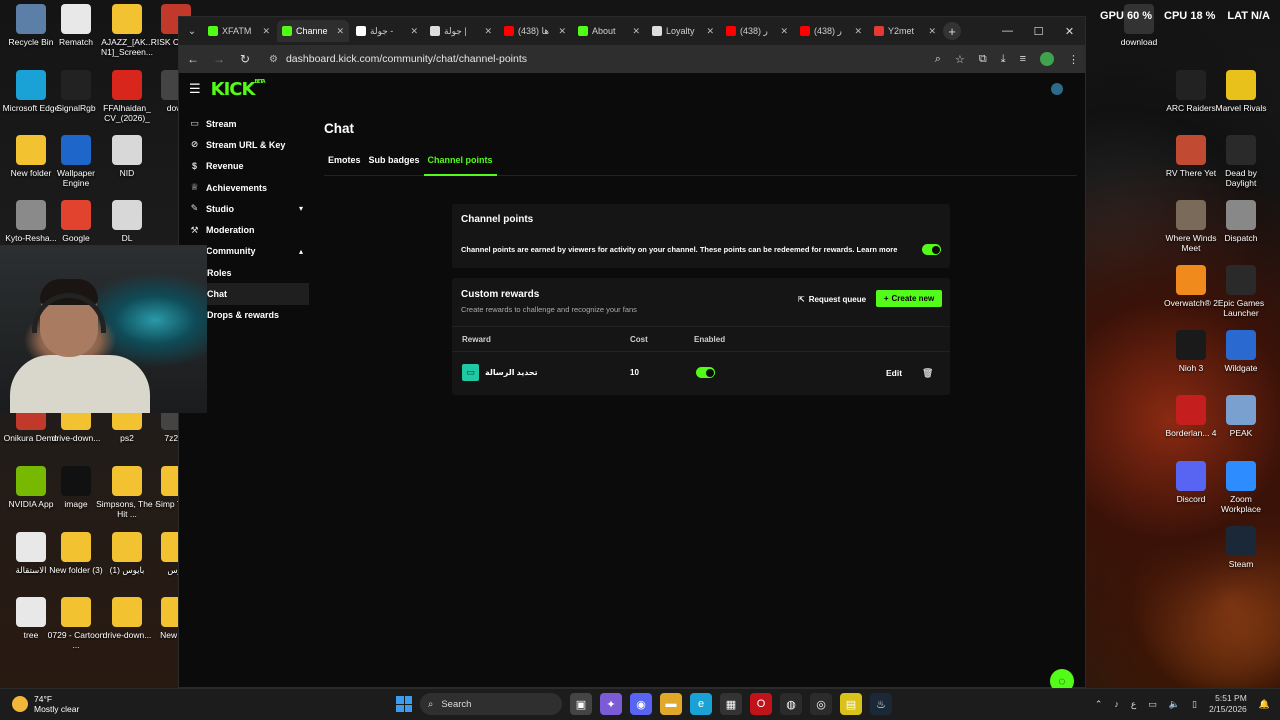 This screenshot has width=1280, height=720. I want to click on downloads-icon: ⤓, so click(1003, 59).